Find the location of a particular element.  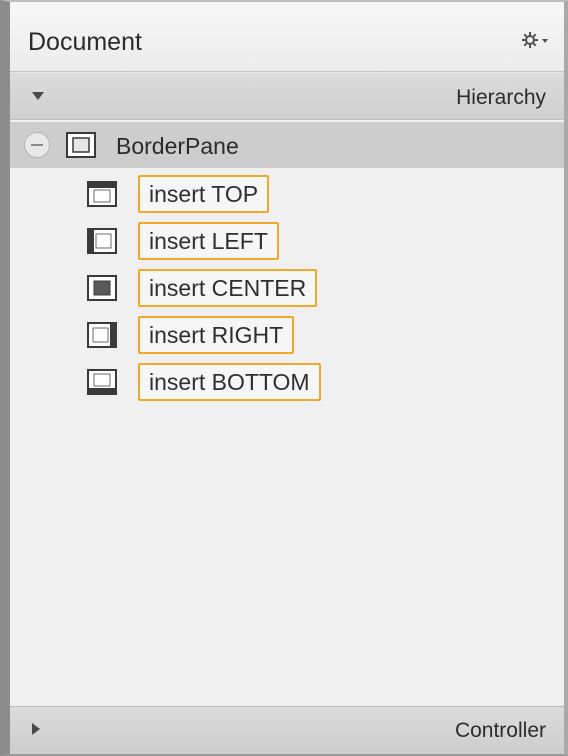

insert-left-placeholder: insert LEFT is located at coordinates (208, 241).